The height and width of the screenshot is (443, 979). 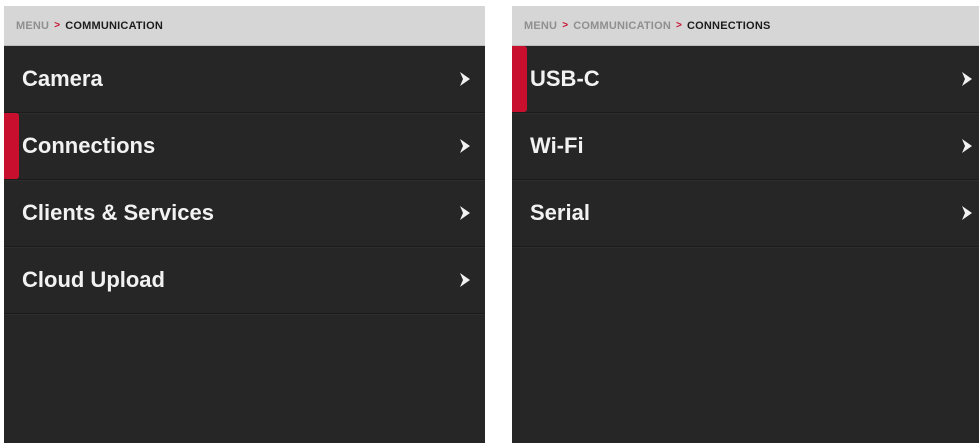 I want to click on menu-item-connections: Connections, so click(x=244, y=146).